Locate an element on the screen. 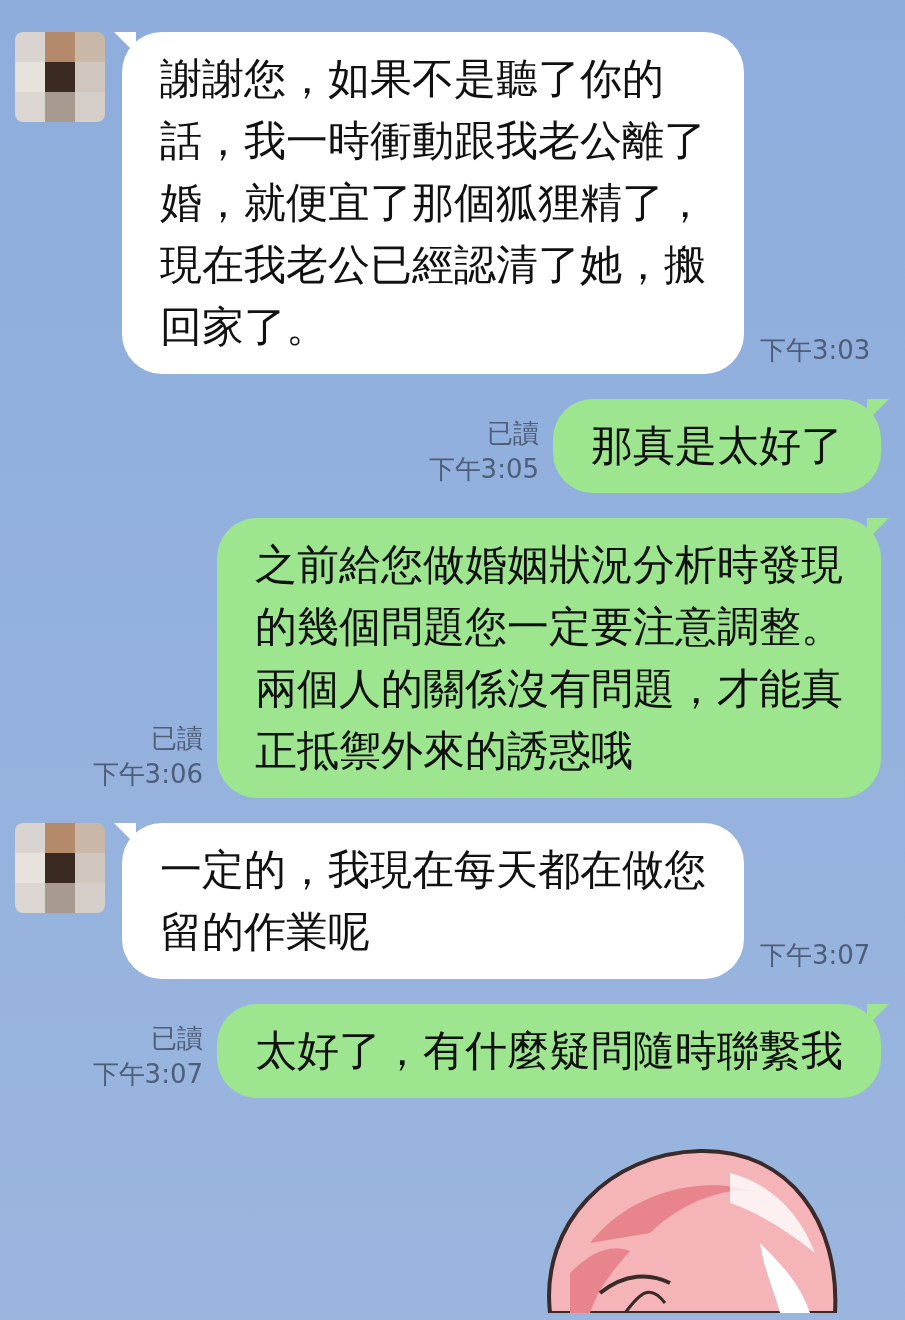 The image size is (905, 1320). message-time: 下午3:03 is located at coordinates (815, 350).